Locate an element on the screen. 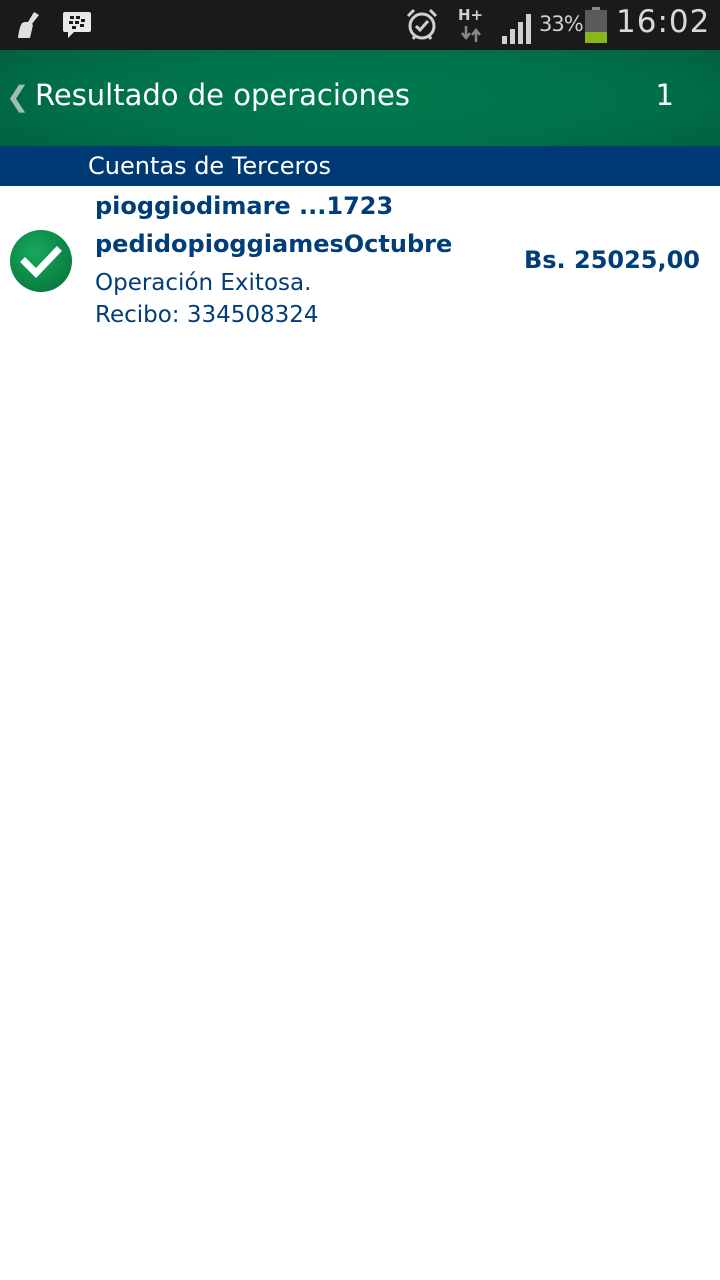  section-title: Cuentas de Terceros is located at coordinates (209, 166).